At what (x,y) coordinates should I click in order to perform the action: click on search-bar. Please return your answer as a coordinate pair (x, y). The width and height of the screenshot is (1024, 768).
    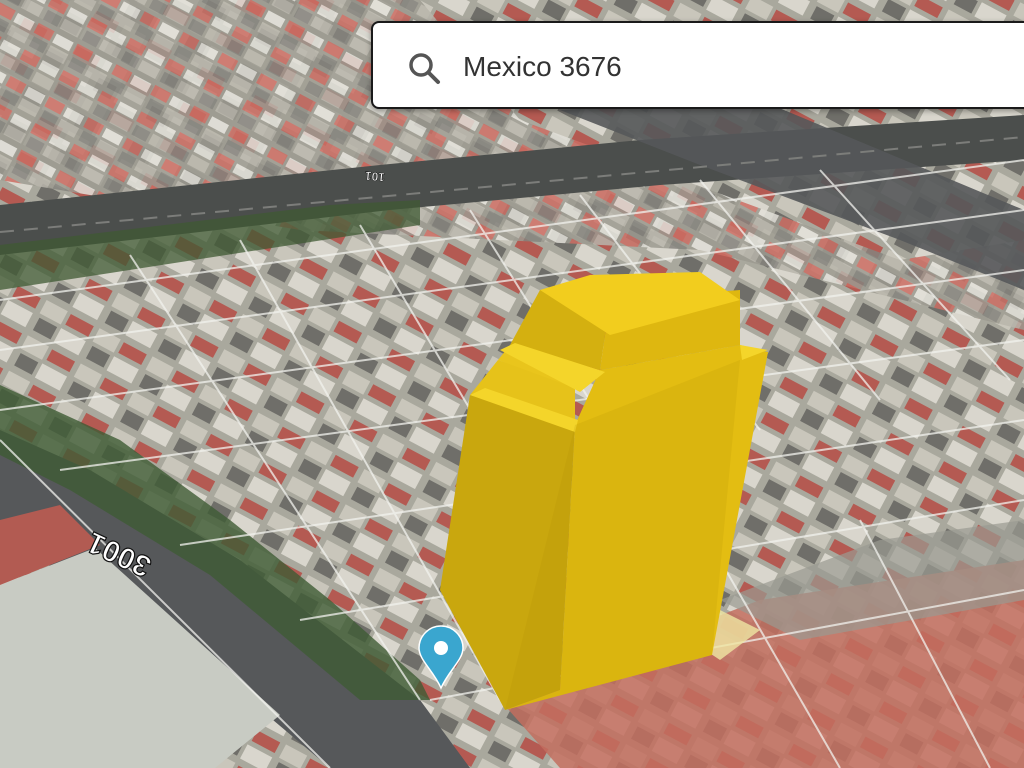
    Looking at the image, I should click on (697, 65).